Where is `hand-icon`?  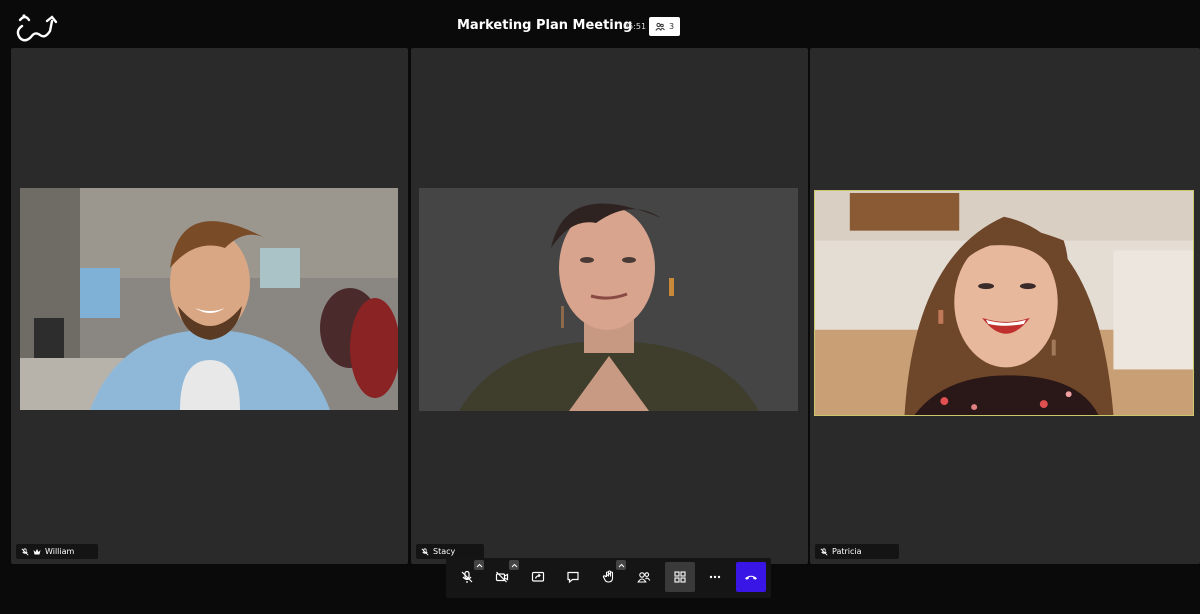 hand-icon is located at coordinates (608, 576).